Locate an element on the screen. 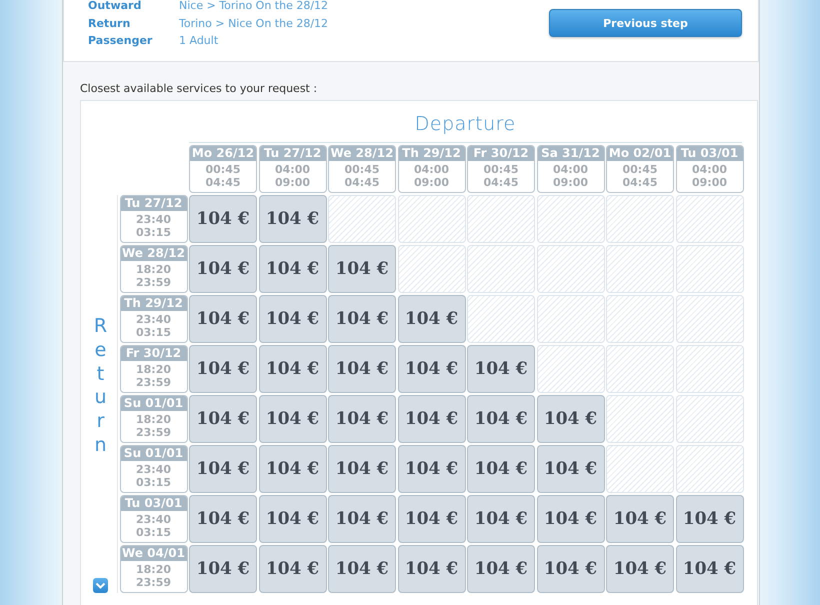  date-label: Su 01/01 is located at coordinates (153, 453).